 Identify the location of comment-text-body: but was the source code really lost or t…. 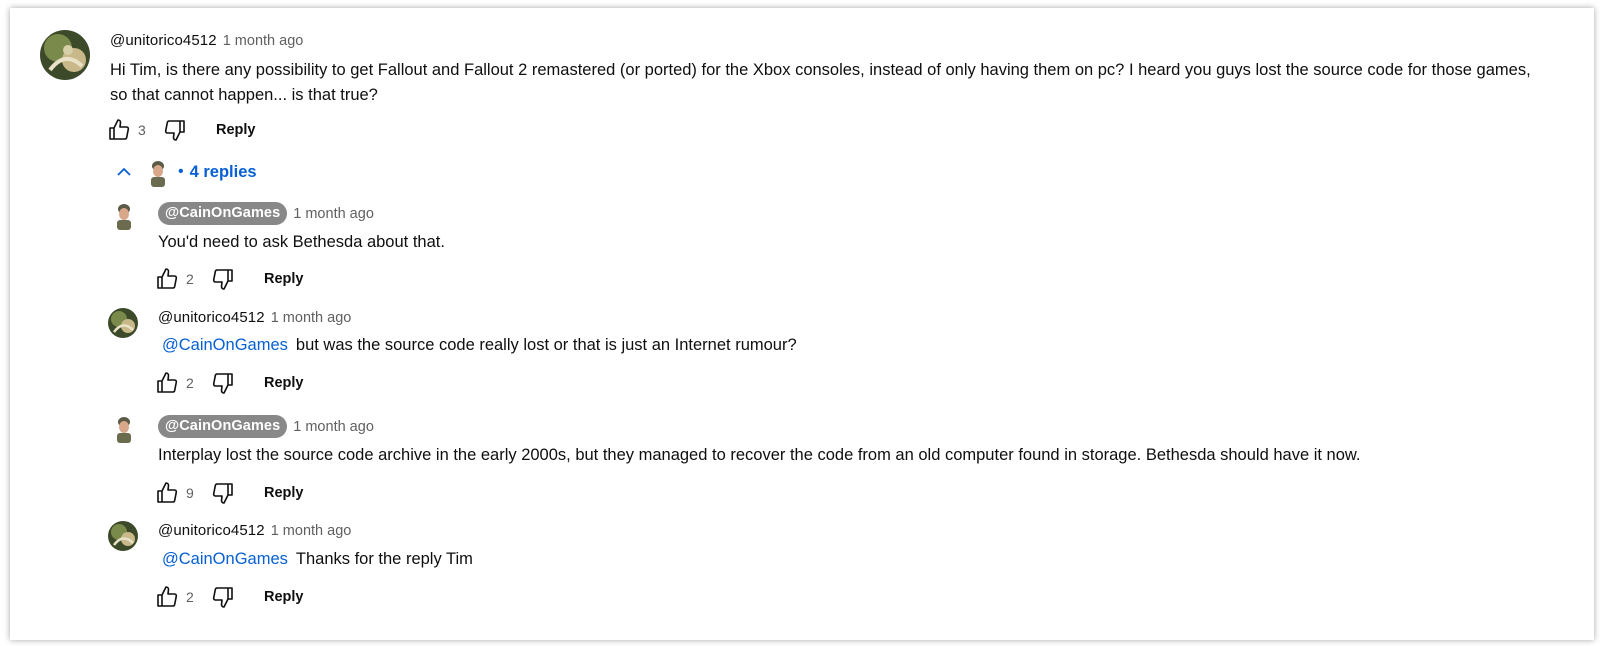
(546, 345).